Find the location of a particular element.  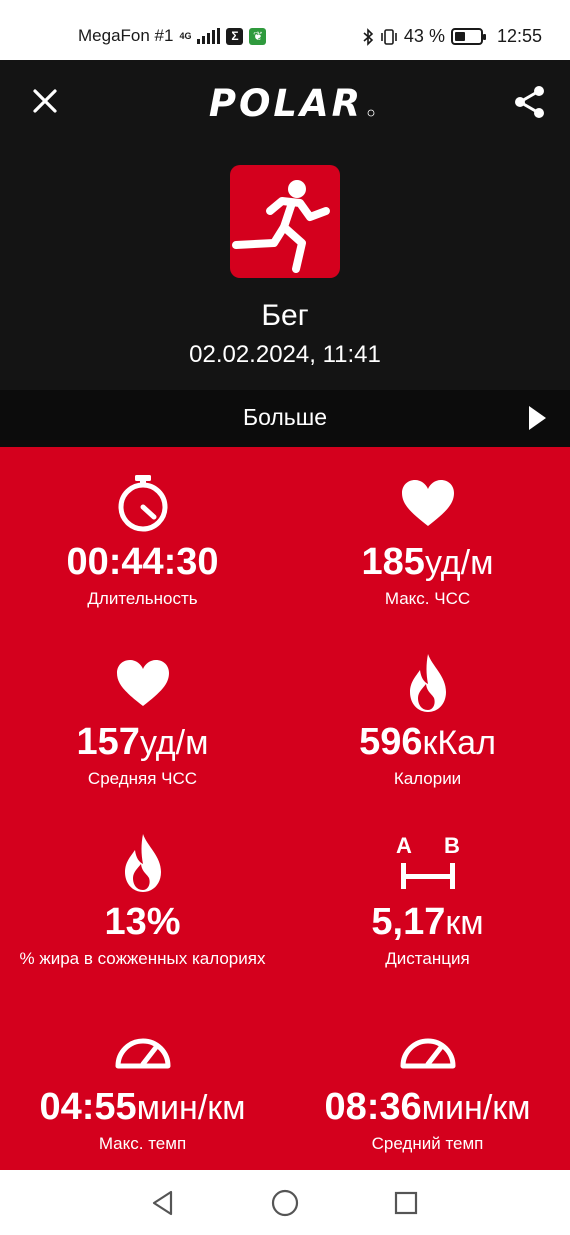

svg-text: POLAR is located at coordinates (286, 103).